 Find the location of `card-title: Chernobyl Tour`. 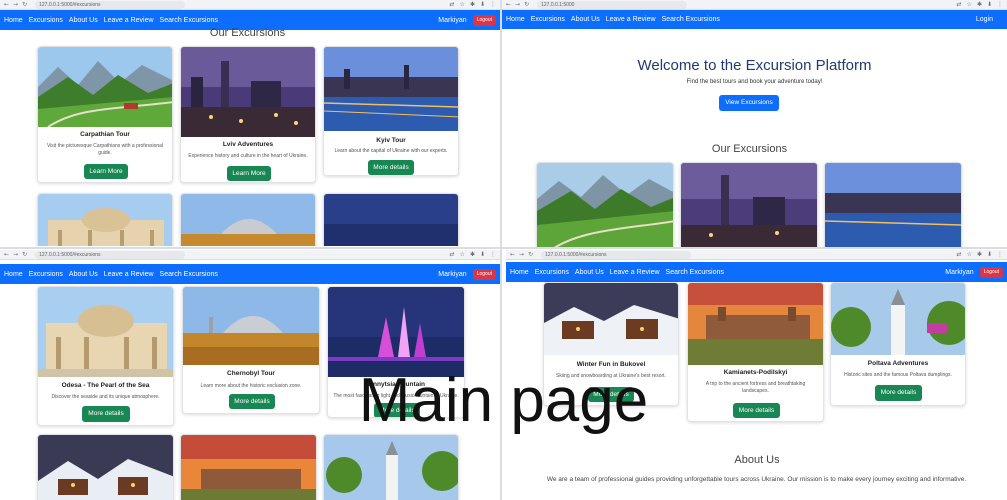

card-title: Chernobyl Tour is located at coordinates (251, 373).